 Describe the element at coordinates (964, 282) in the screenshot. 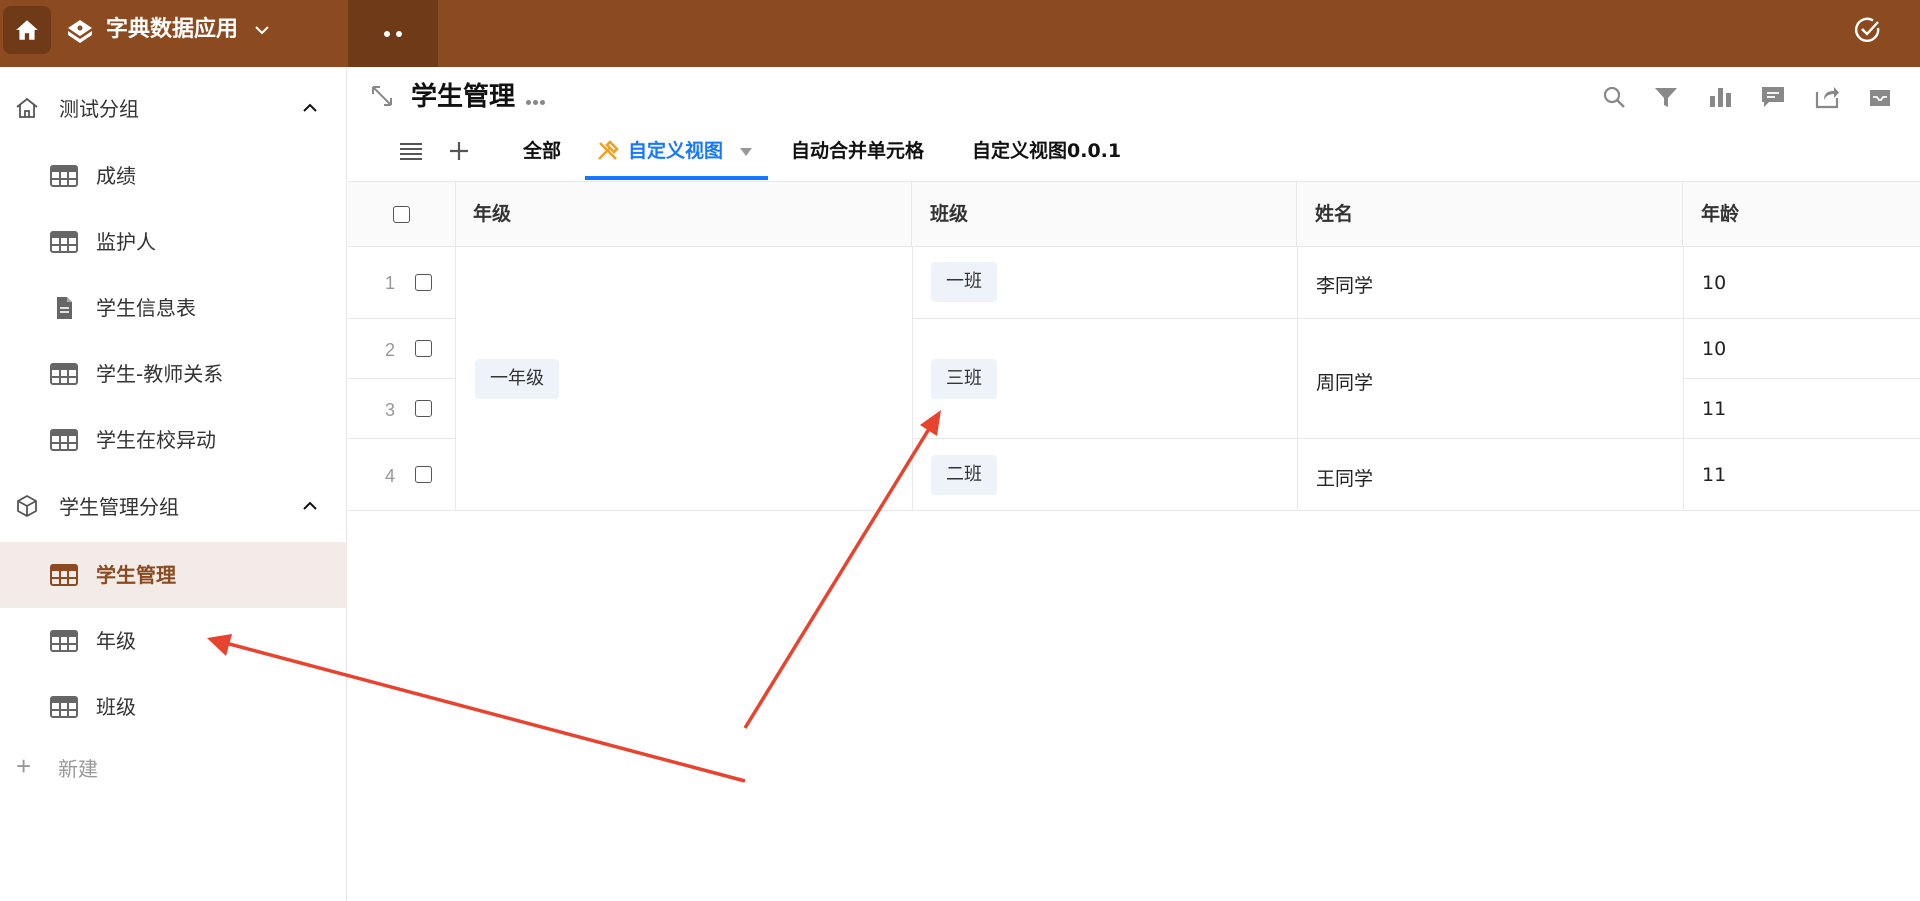

I see `class-tag: 一班` at that location.